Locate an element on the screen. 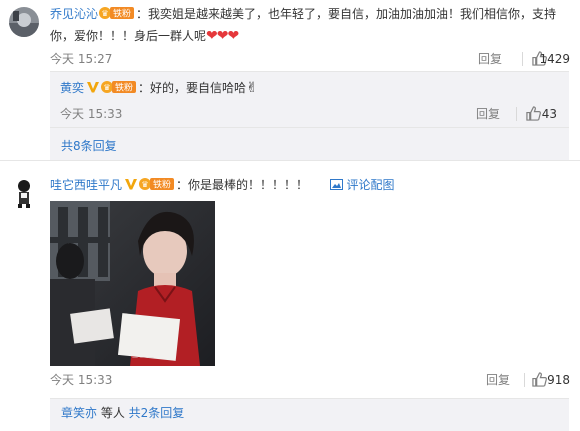 The width and height of the screenshot is (580, 431). reply-summary-text: 等人 is located at coordinates (113, 413).